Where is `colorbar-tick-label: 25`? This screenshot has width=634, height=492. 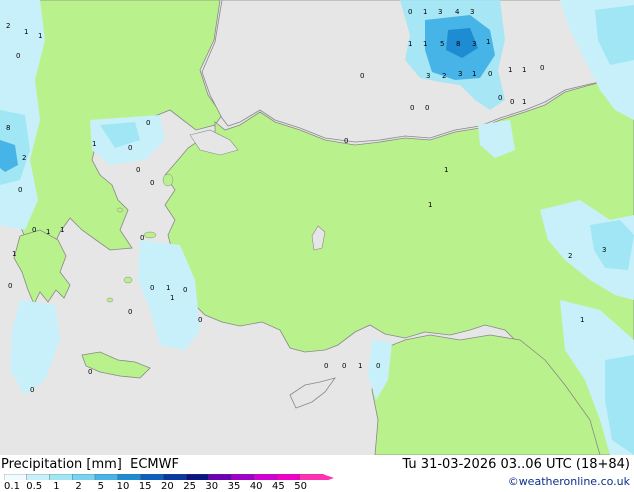
colorbar-tick-label: 25 is located at coordinates (189, 486).